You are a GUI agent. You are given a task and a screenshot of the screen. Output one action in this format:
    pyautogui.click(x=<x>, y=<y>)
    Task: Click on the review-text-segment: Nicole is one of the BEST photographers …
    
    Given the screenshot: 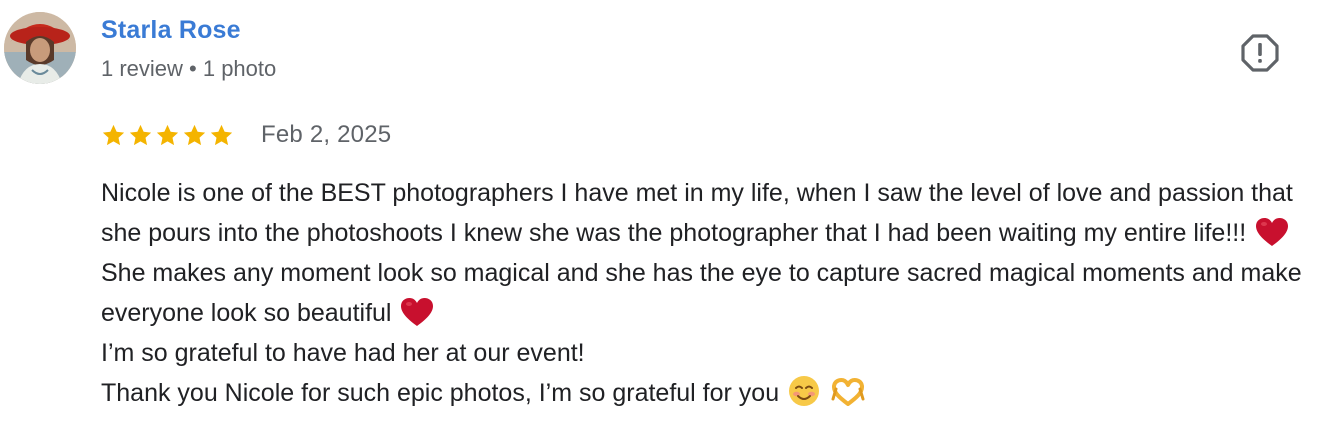 What is the action you would take?
    pyautogui.click(x=697, y=213)
    